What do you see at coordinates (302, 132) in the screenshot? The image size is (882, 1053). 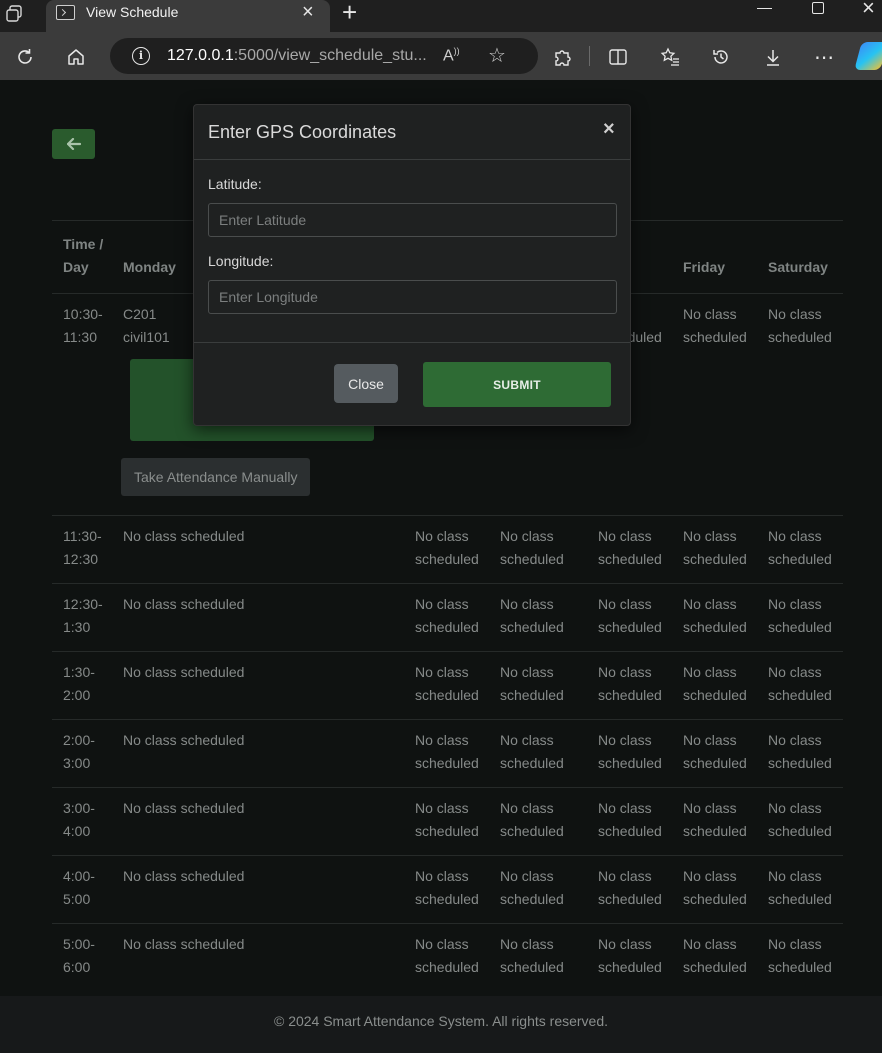 I see `modal-title: Enter GPS Coordinates` at bounding box center [302, 132].